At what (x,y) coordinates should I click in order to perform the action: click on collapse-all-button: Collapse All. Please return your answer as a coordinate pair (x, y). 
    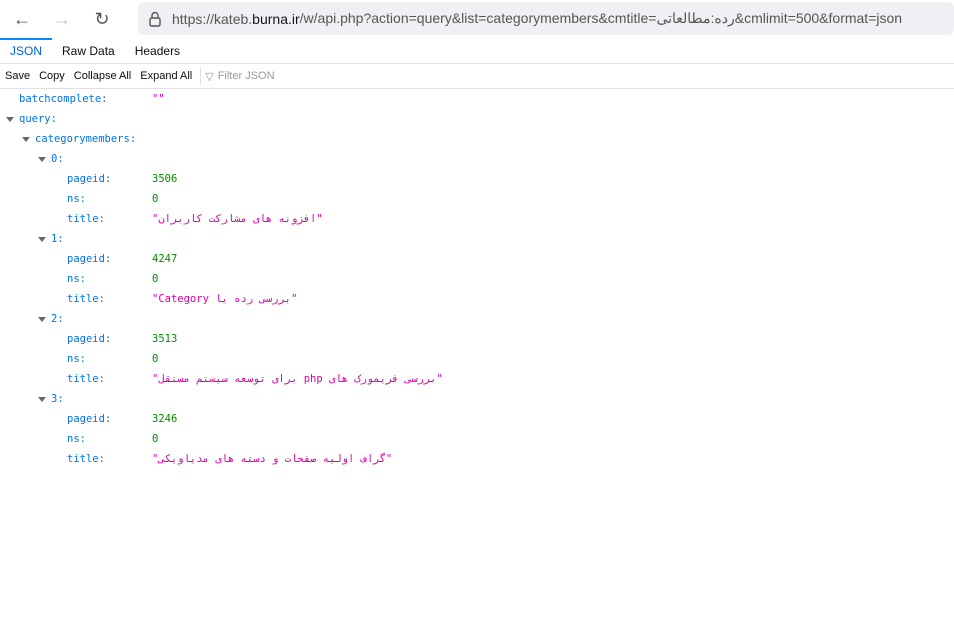
    Looking at the image, I should click on (102, 76).